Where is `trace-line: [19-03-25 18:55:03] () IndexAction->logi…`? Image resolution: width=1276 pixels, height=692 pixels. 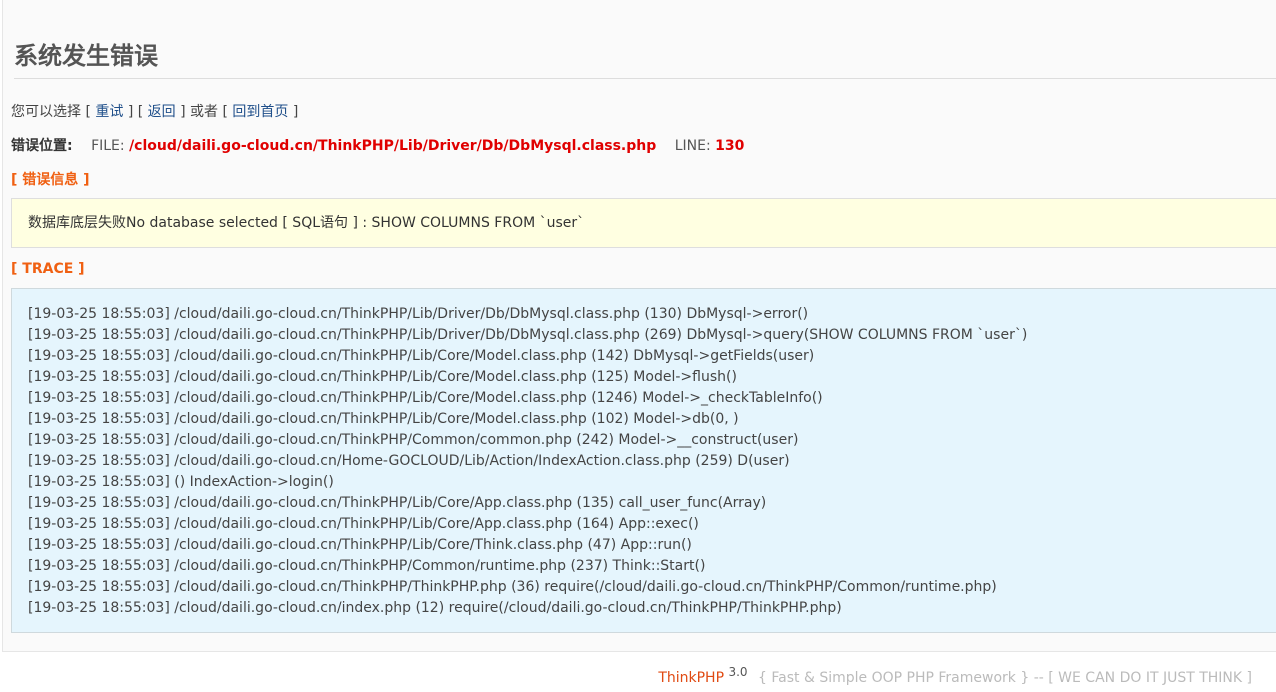 trace-line: [19-03-25 18:55:03] () IndexAction->logi… is located at coordinates (181, 482).